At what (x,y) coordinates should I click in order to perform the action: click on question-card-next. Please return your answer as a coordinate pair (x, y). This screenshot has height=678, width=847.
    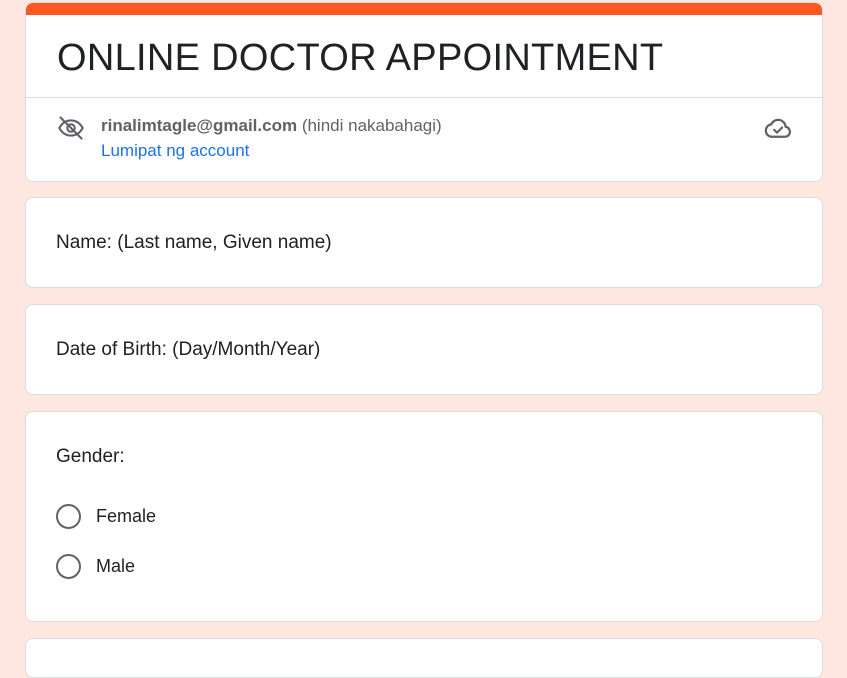
    Looking at the image, I should click on (424, 658).